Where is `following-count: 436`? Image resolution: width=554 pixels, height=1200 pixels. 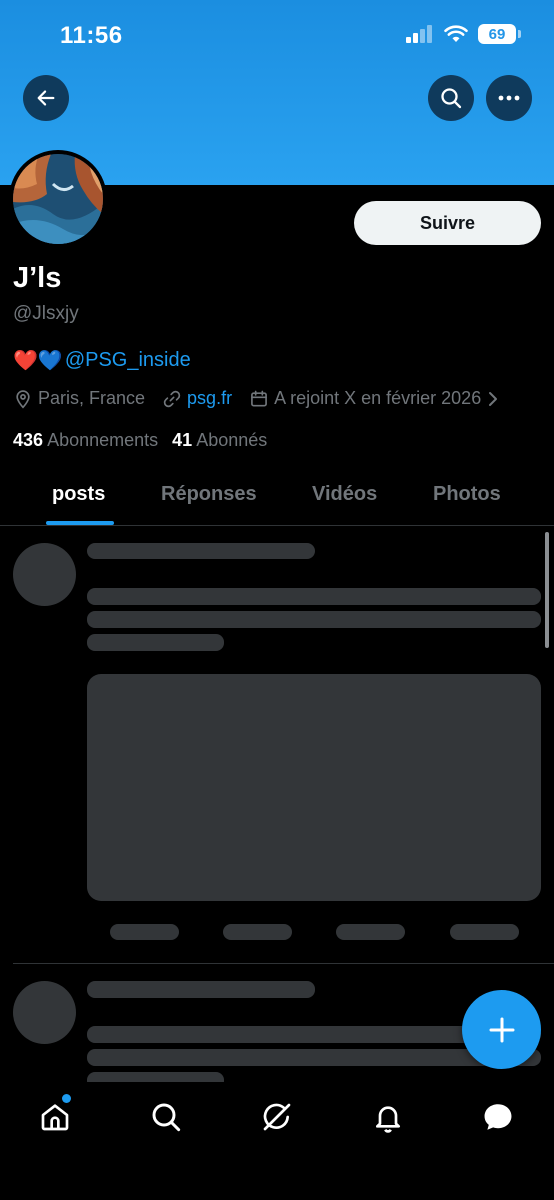 following-count: 436 is located at coordinates (28, 440).